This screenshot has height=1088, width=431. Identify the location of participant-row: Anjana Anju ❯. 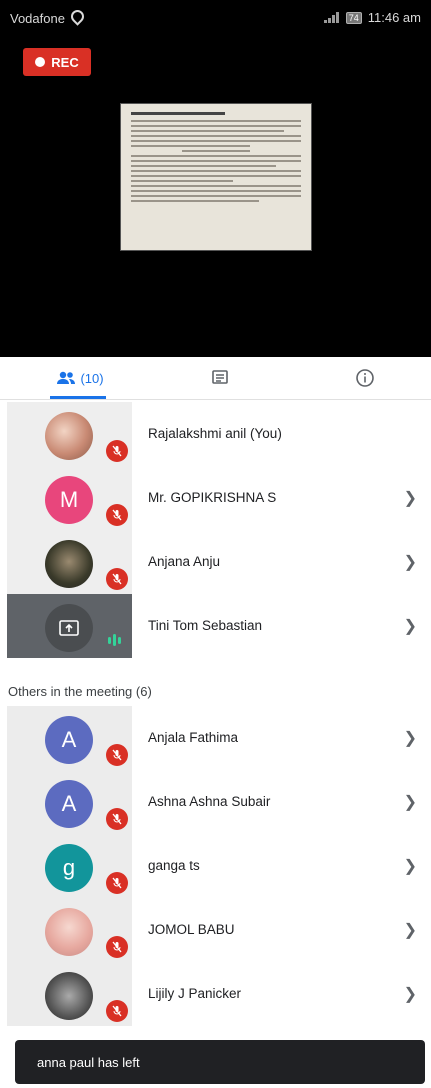
(215, 562).